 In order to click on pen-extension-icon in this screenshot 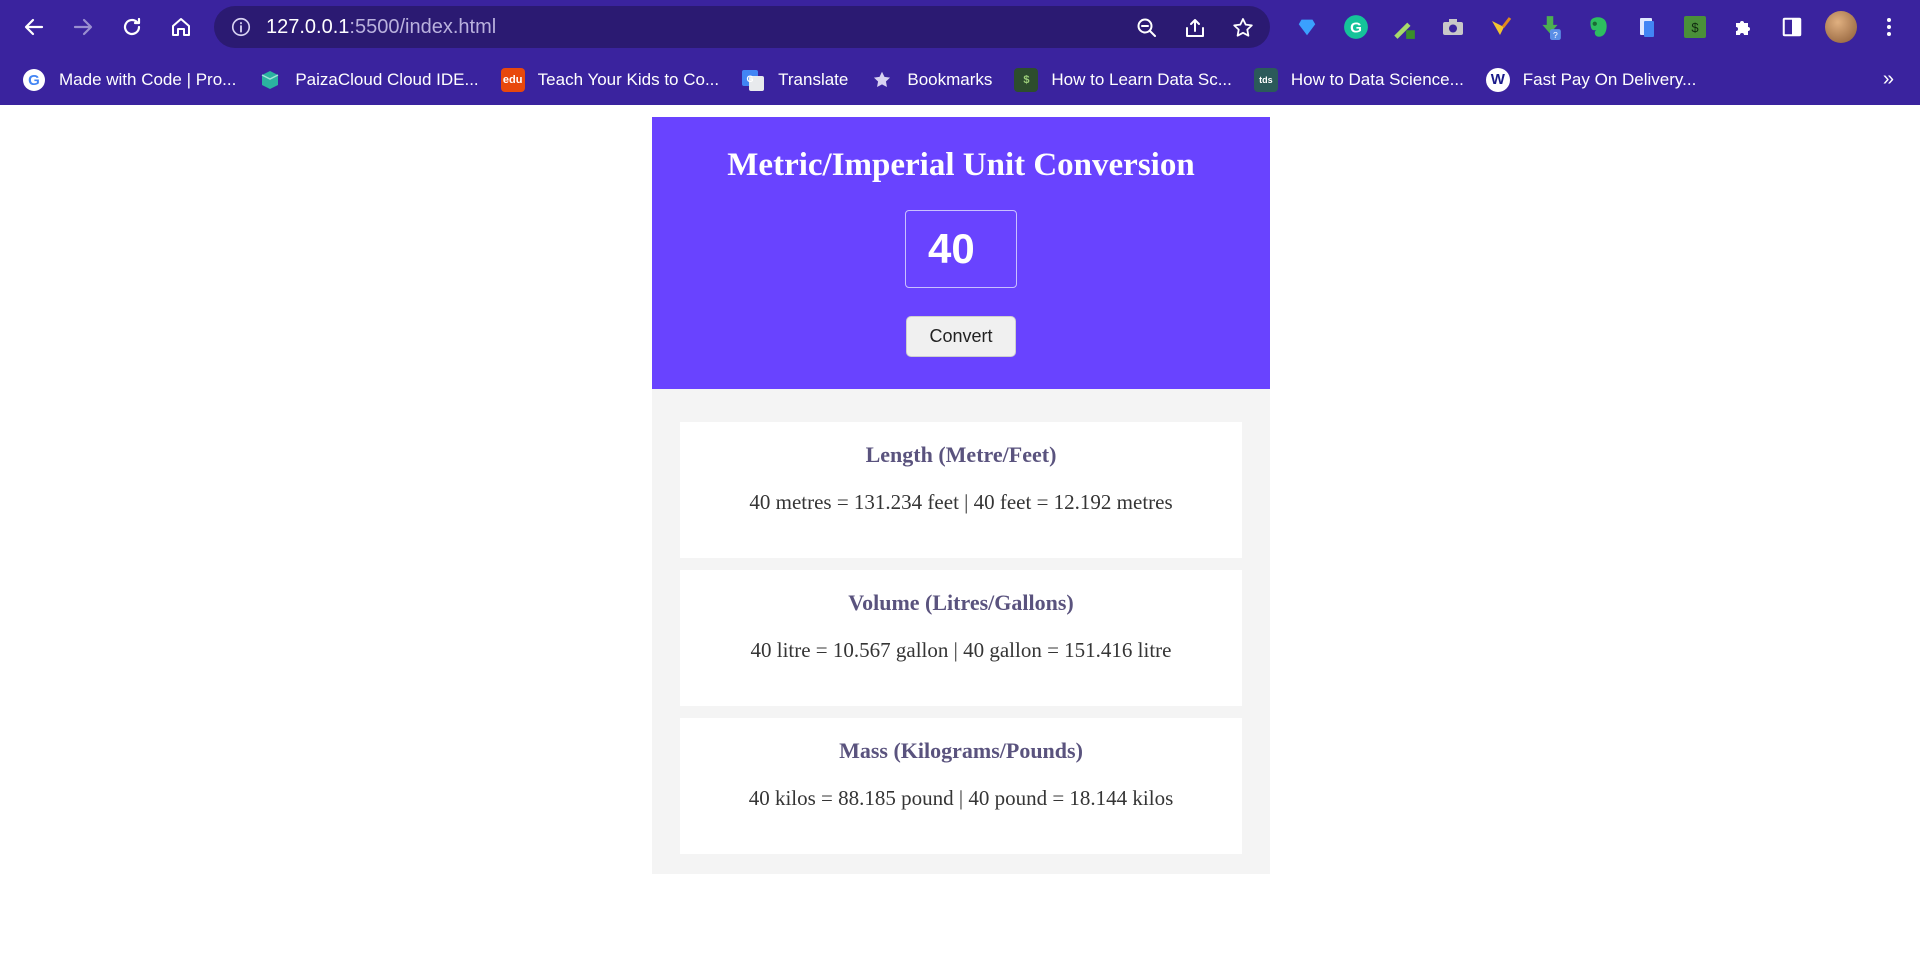, I will do `click(1404, 27)`.